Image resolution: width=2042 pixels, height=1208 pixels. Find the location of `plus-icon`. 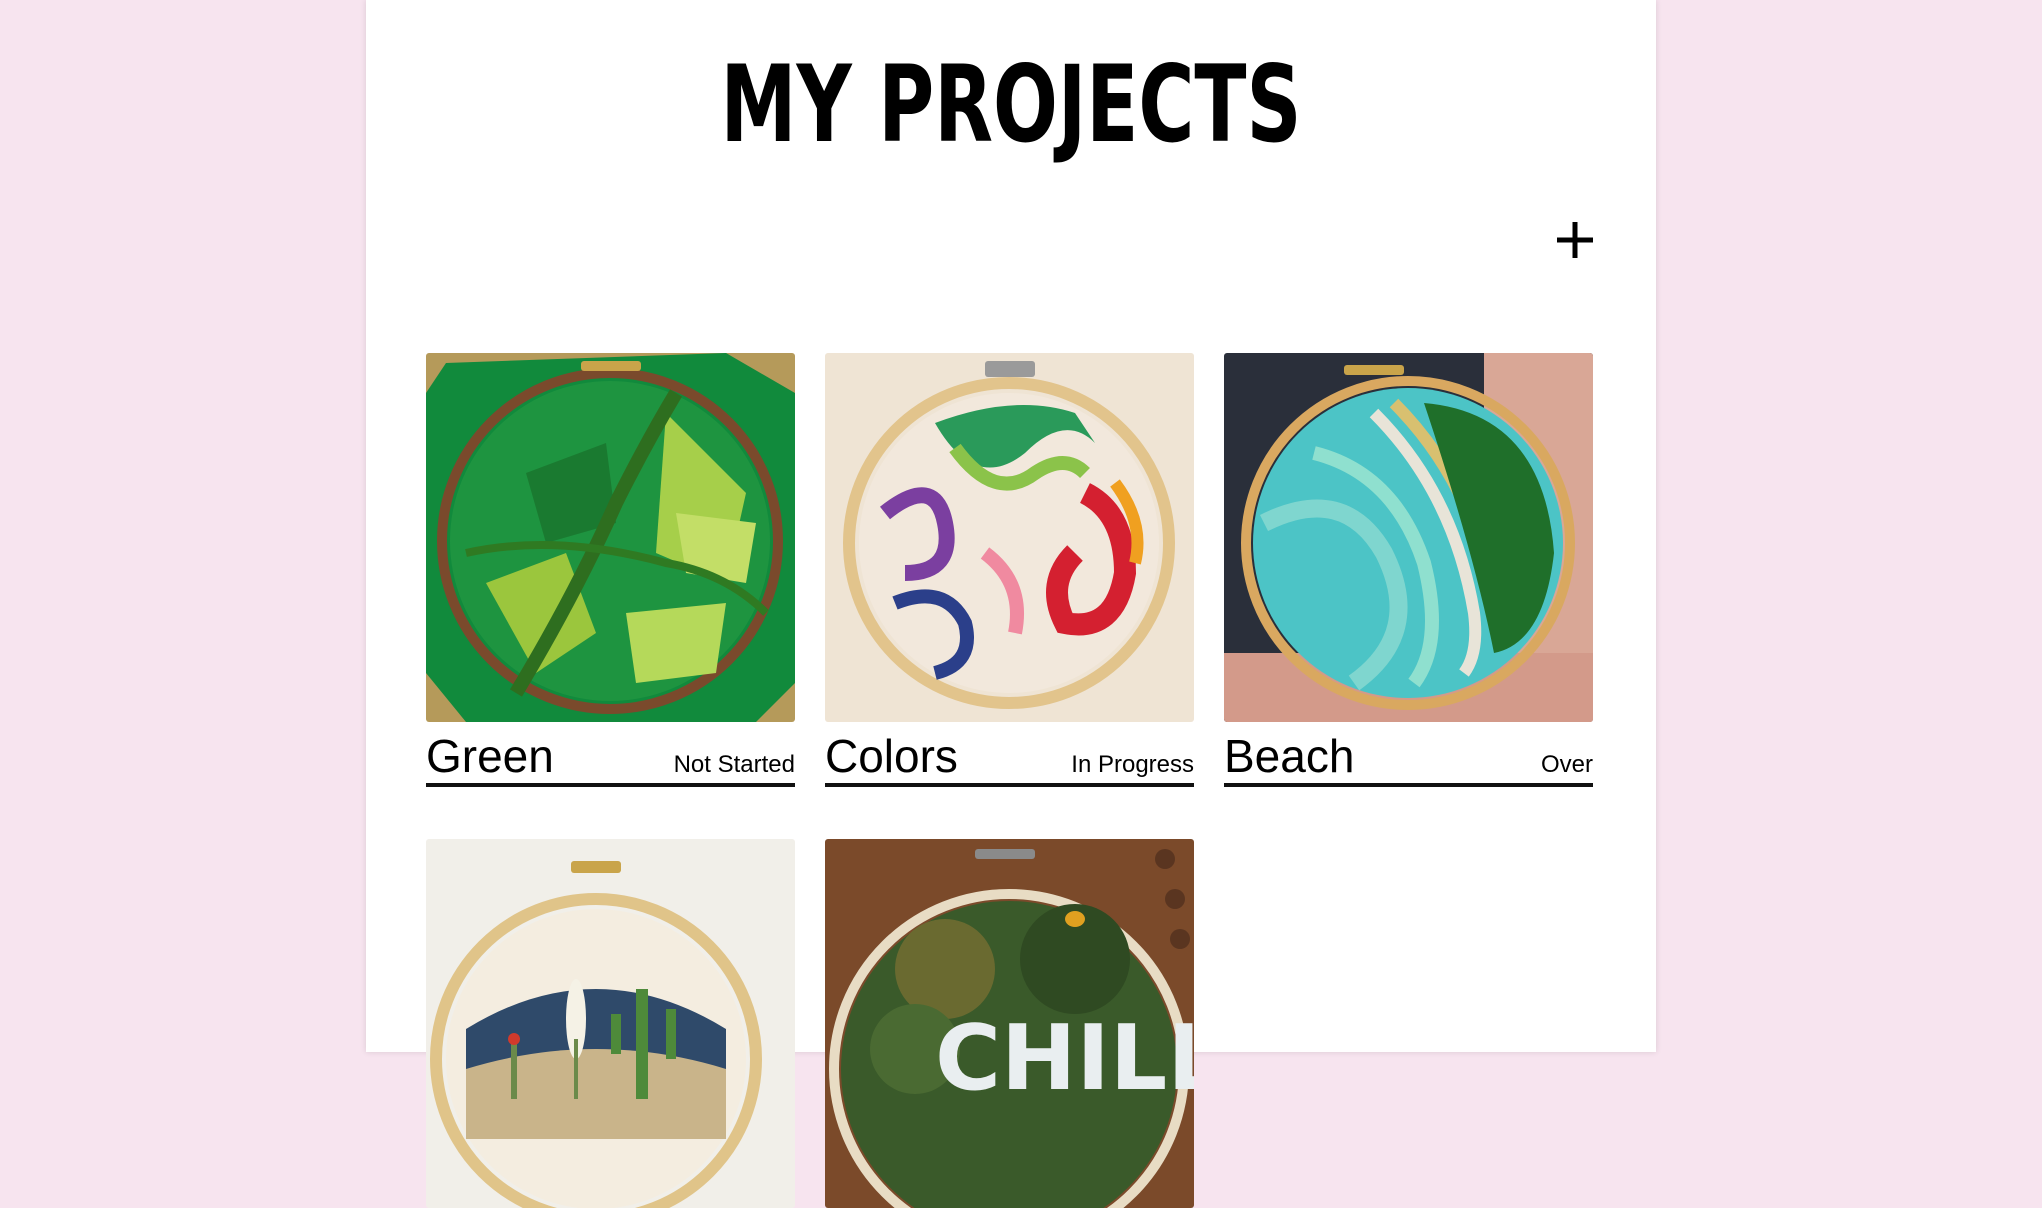

plus-icon is located at coordinates (1575, 240).